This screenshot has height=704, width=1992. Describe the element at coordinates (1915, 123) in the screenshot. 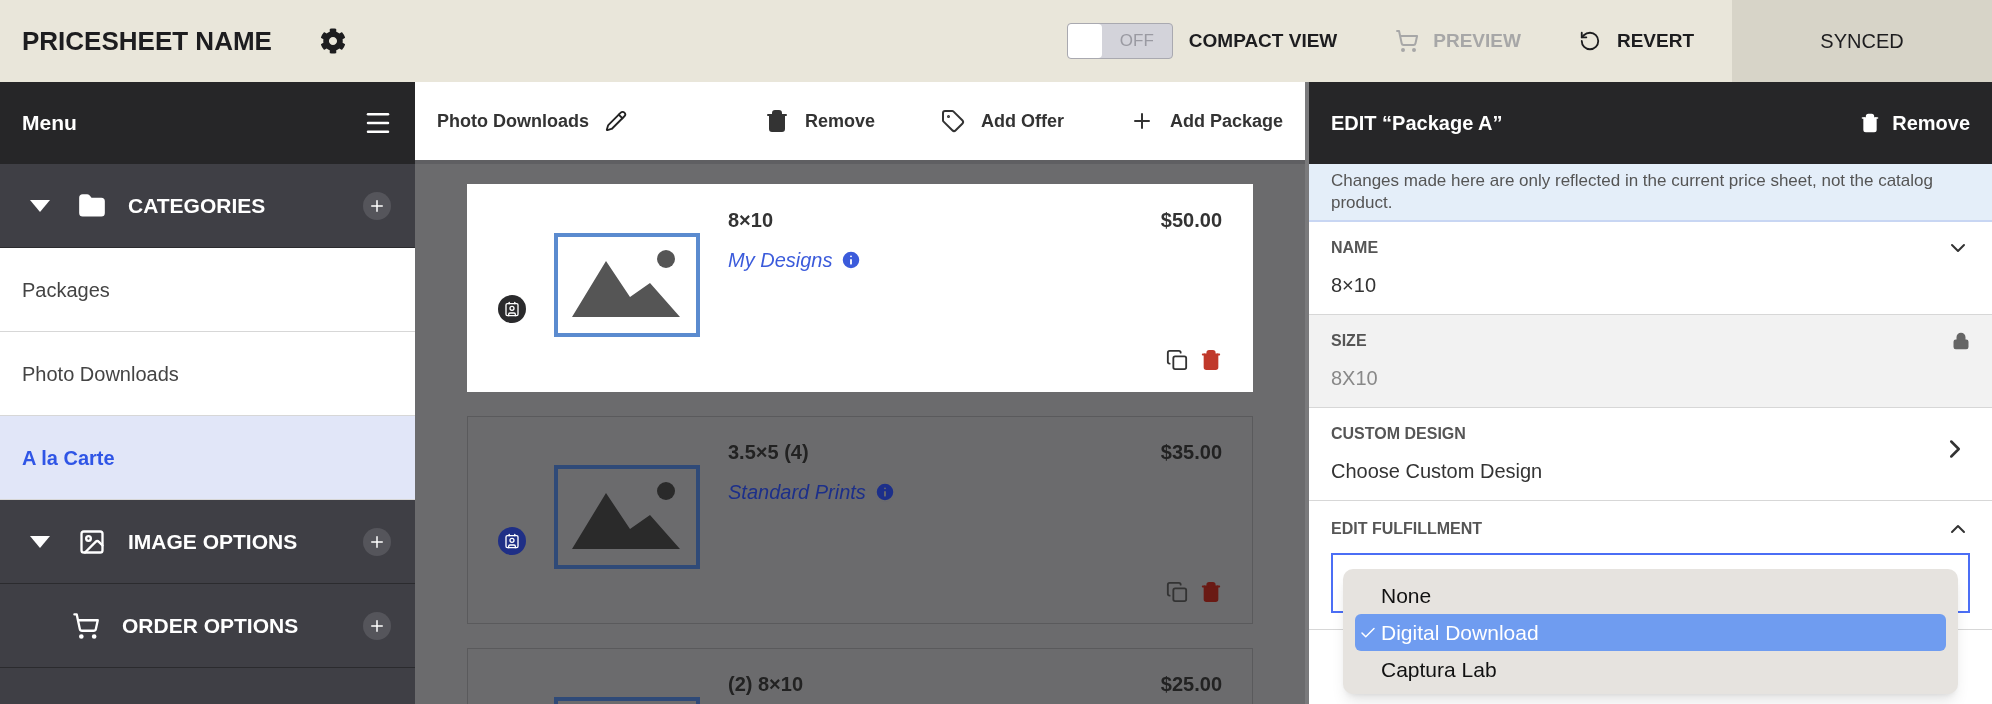

I see `remove-button: Remove` at that location.